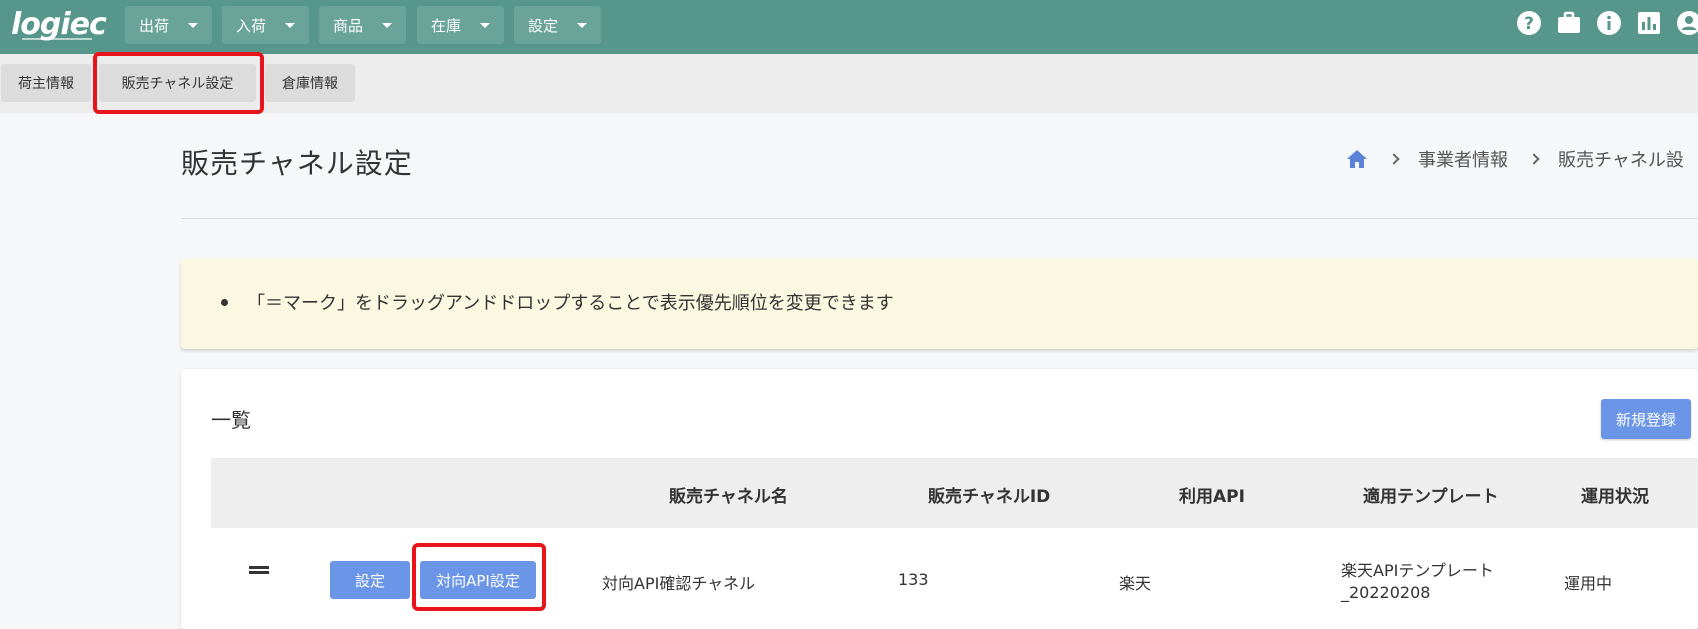  Describe the element at coordinates (1431, 497) in the screenshot. I see `column-header-template: 適用テンプレート` at that location.